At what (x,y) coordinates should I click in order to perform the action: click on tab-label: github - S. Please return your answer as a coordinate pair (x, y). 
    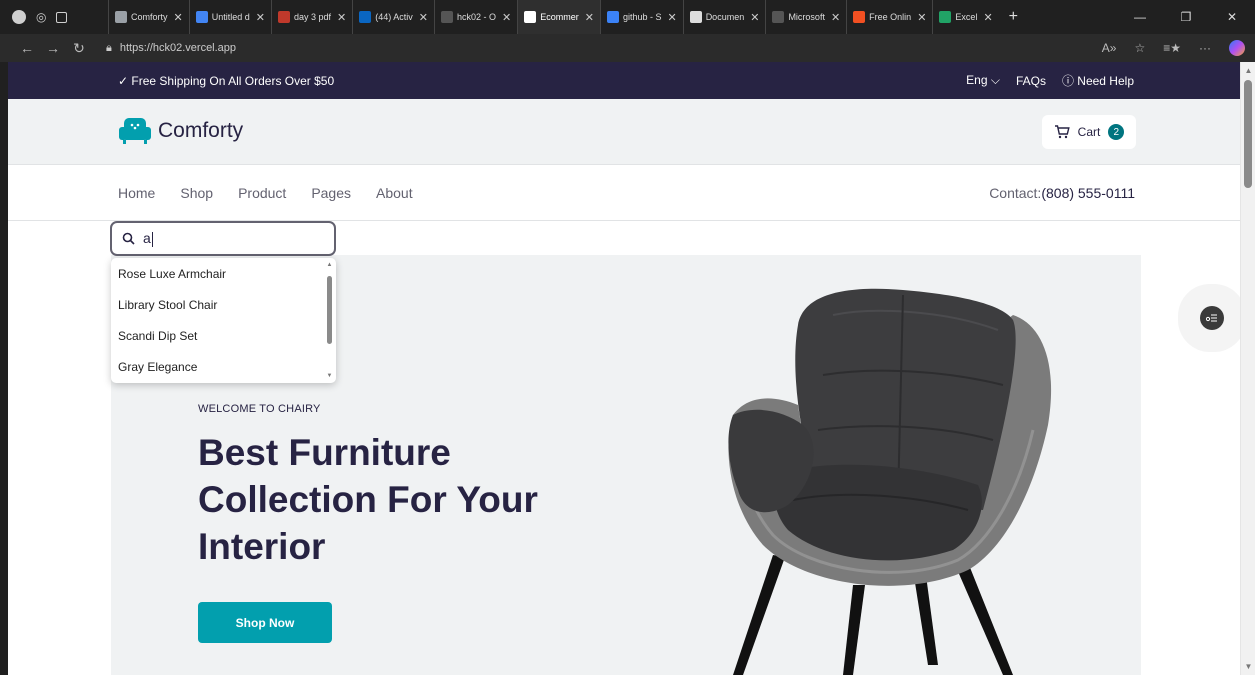
    Looking at the image, I should click on (642, 17).